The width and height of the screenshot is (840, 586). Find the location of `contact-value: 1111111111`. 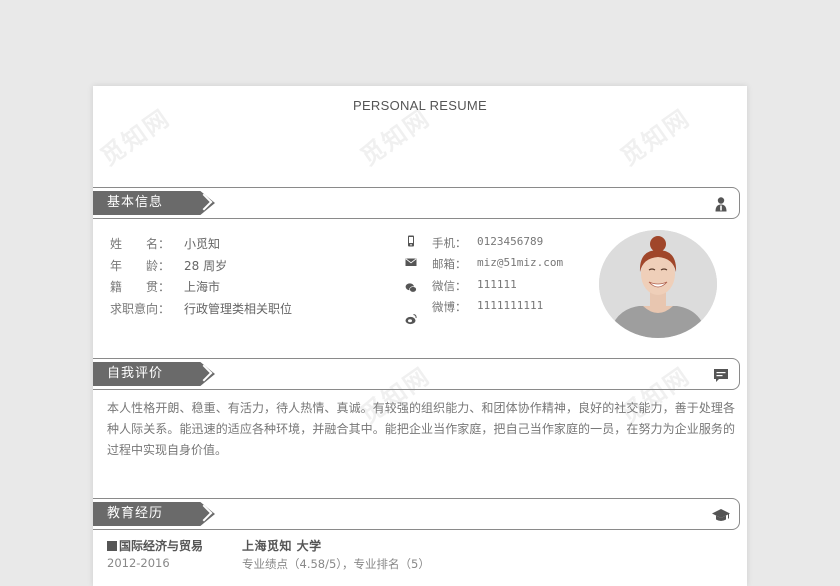

contact-value: 1111111111 is located at coordinates (510, 305).